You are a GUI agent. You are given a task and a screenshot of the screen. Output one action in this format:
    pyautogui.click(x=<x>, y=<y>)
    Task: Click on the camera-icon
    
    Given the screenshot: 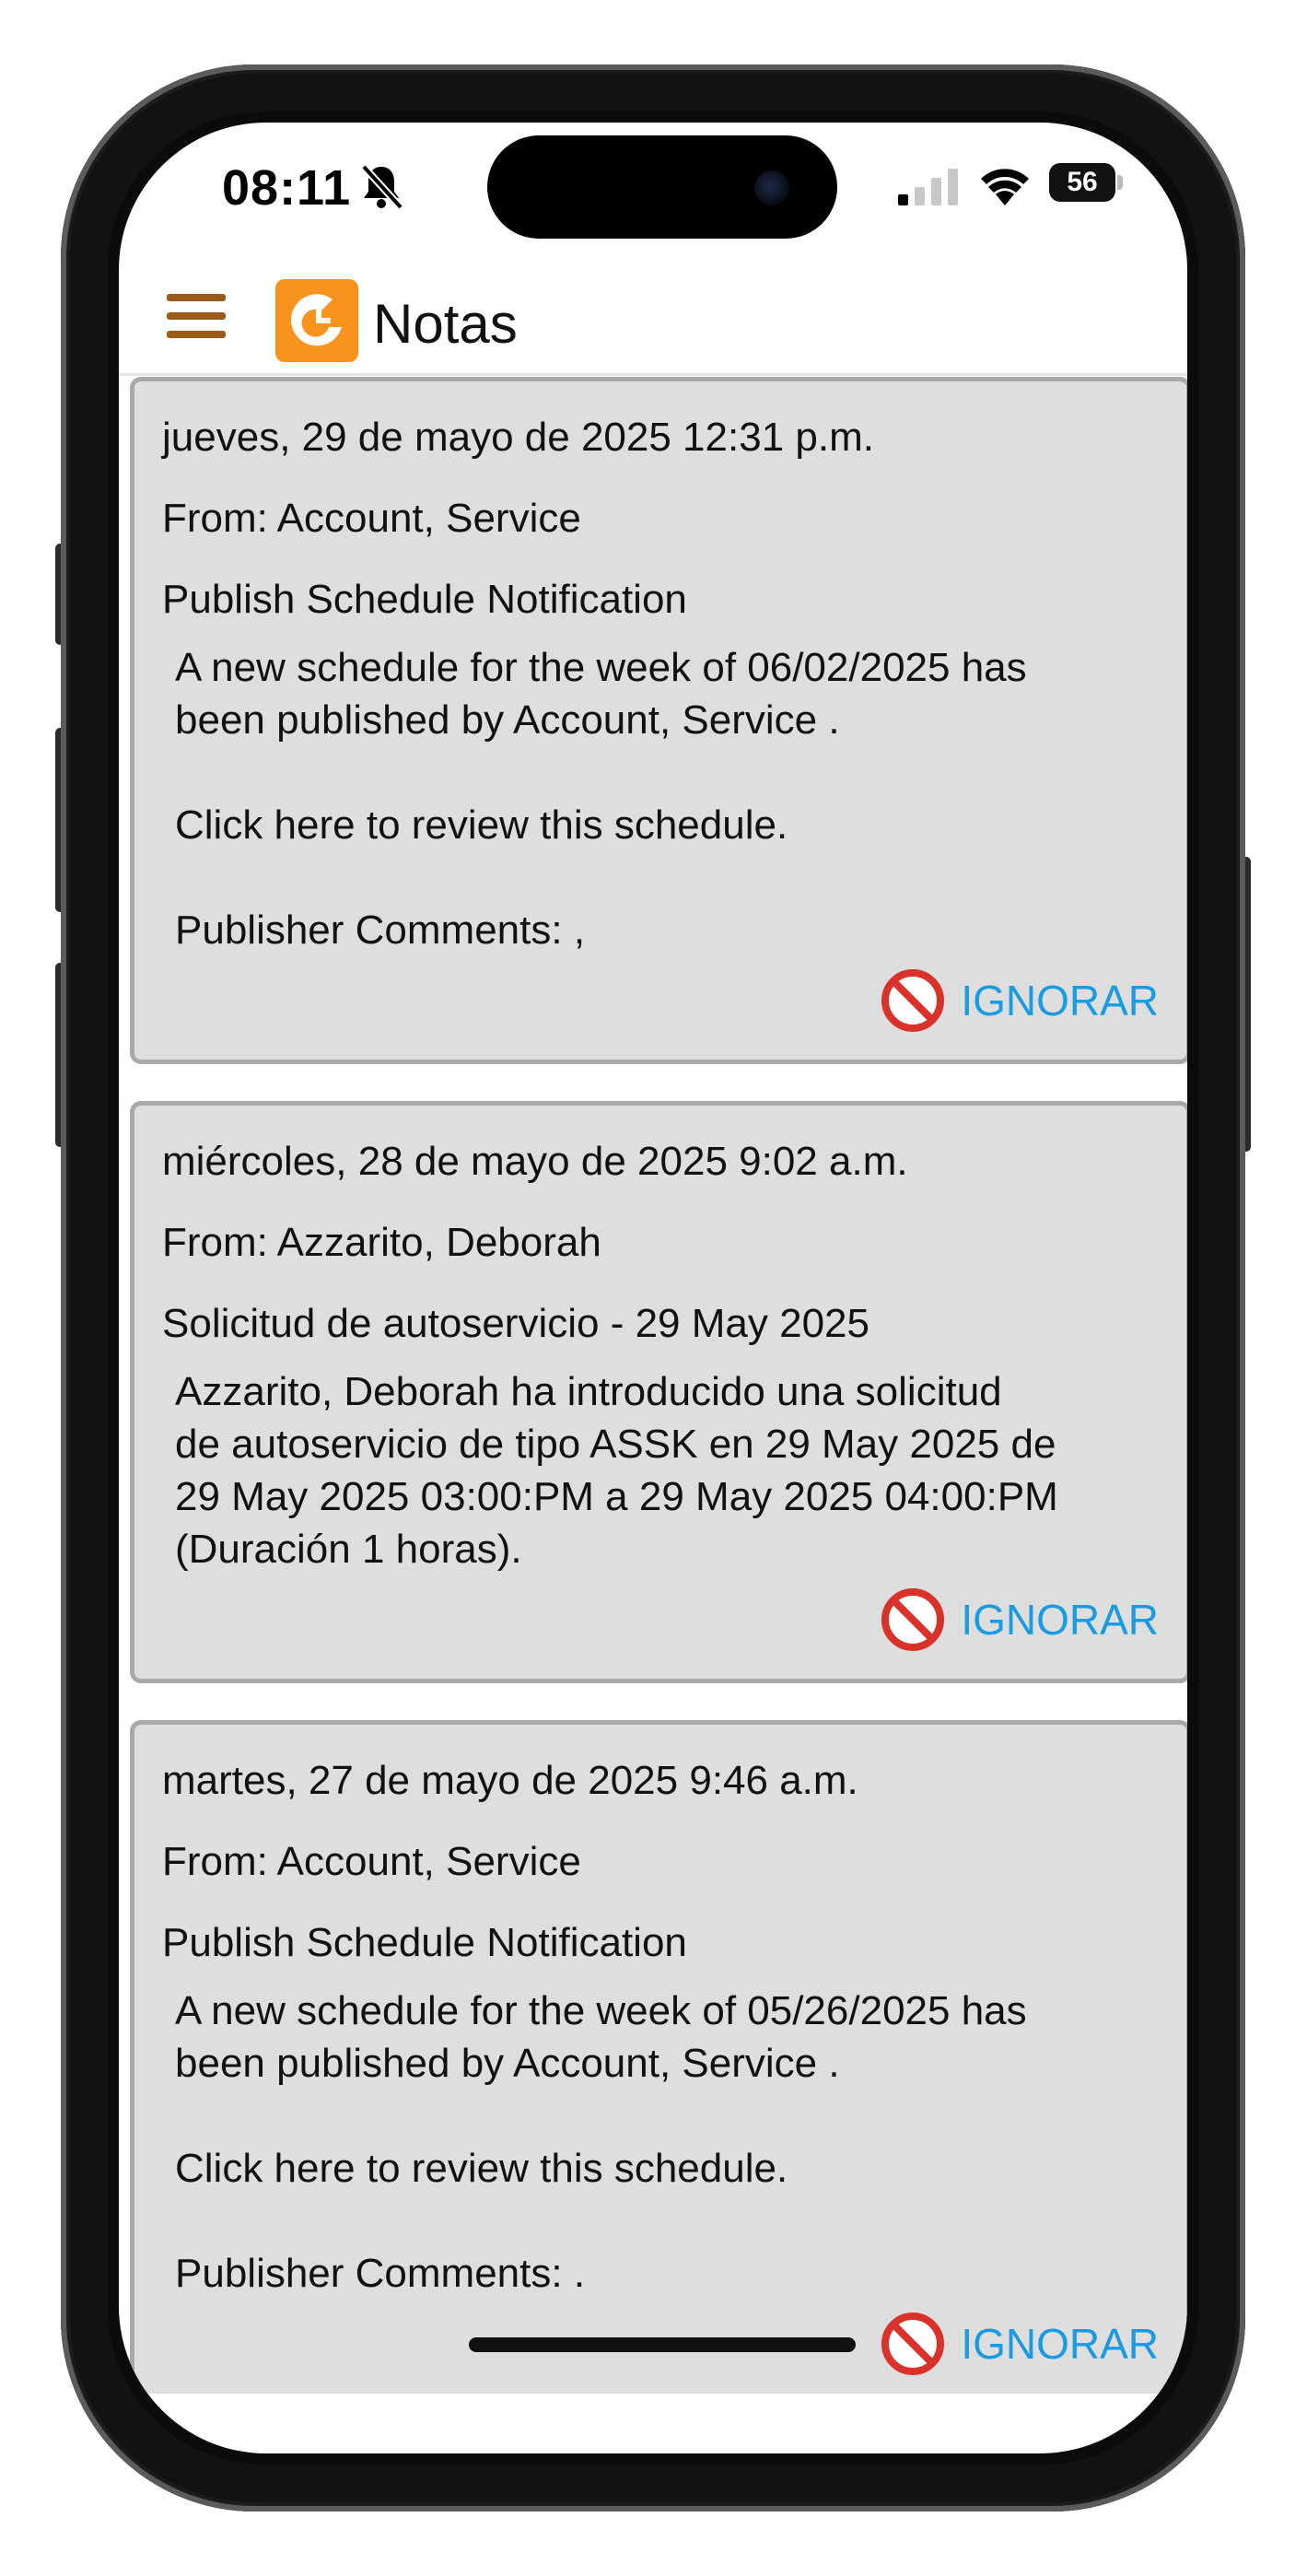 What is the action you would take?
    pyautogui.click(x=772, y=187)
    